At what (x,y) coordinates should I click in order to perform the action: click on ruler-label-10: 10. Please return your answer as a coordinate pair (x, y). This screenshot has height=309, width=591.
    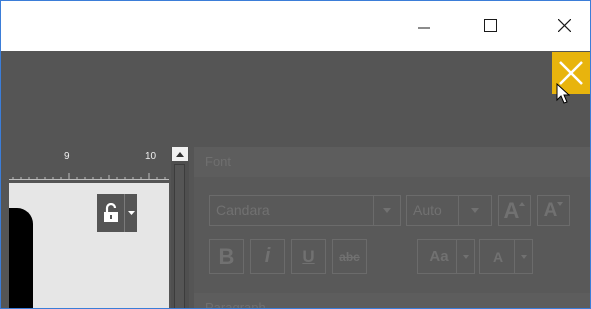
    Looking at the image, I should click on (151, 156).